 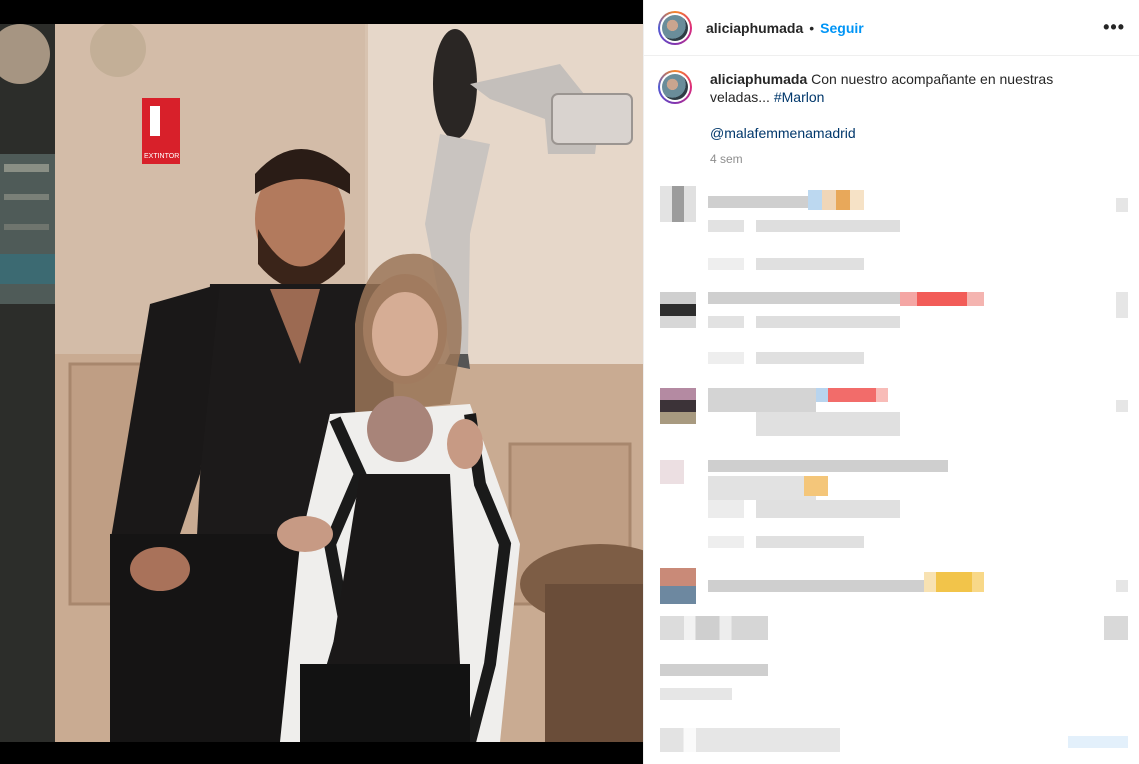 What do you see at coordinates (714, 670) in the screenshot?
I see `redacted-likes-count` at bounding box center [714, 670].